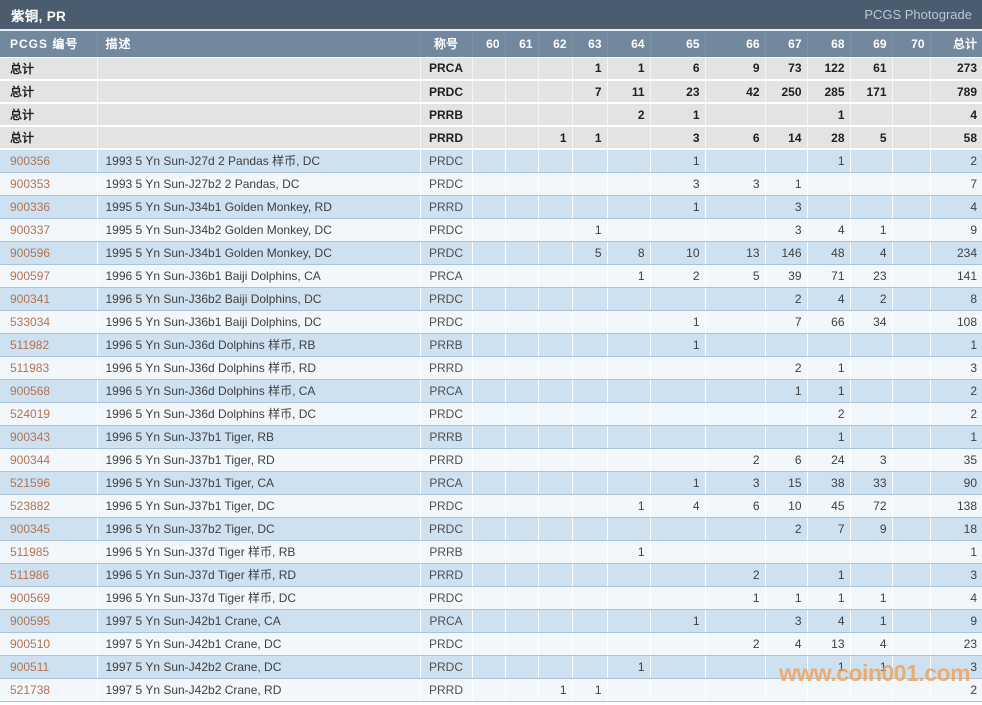 The width and height of the screenshot is (982, 705). What do you see at coordinates (259, 322) in the screenshot?
I see `description-cell: 1996 5 Yn Sun-J36b1 Baiji Dolphins, DC` at bounding box center [259, 322].